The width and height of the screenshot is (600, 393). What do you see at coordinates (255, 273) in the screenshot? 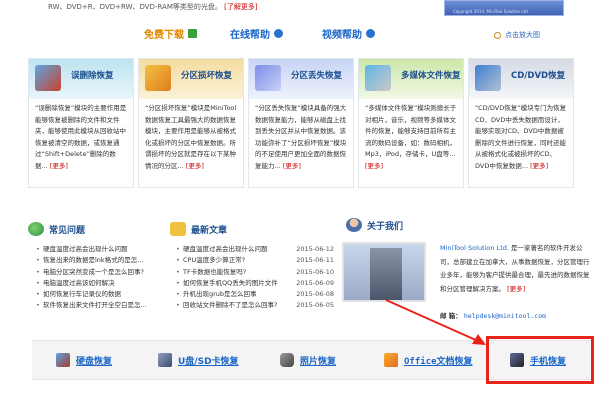
I see `news-item: TF卡数据也能恢复吗? 2015-06-10` at bounding box center [255, 273].